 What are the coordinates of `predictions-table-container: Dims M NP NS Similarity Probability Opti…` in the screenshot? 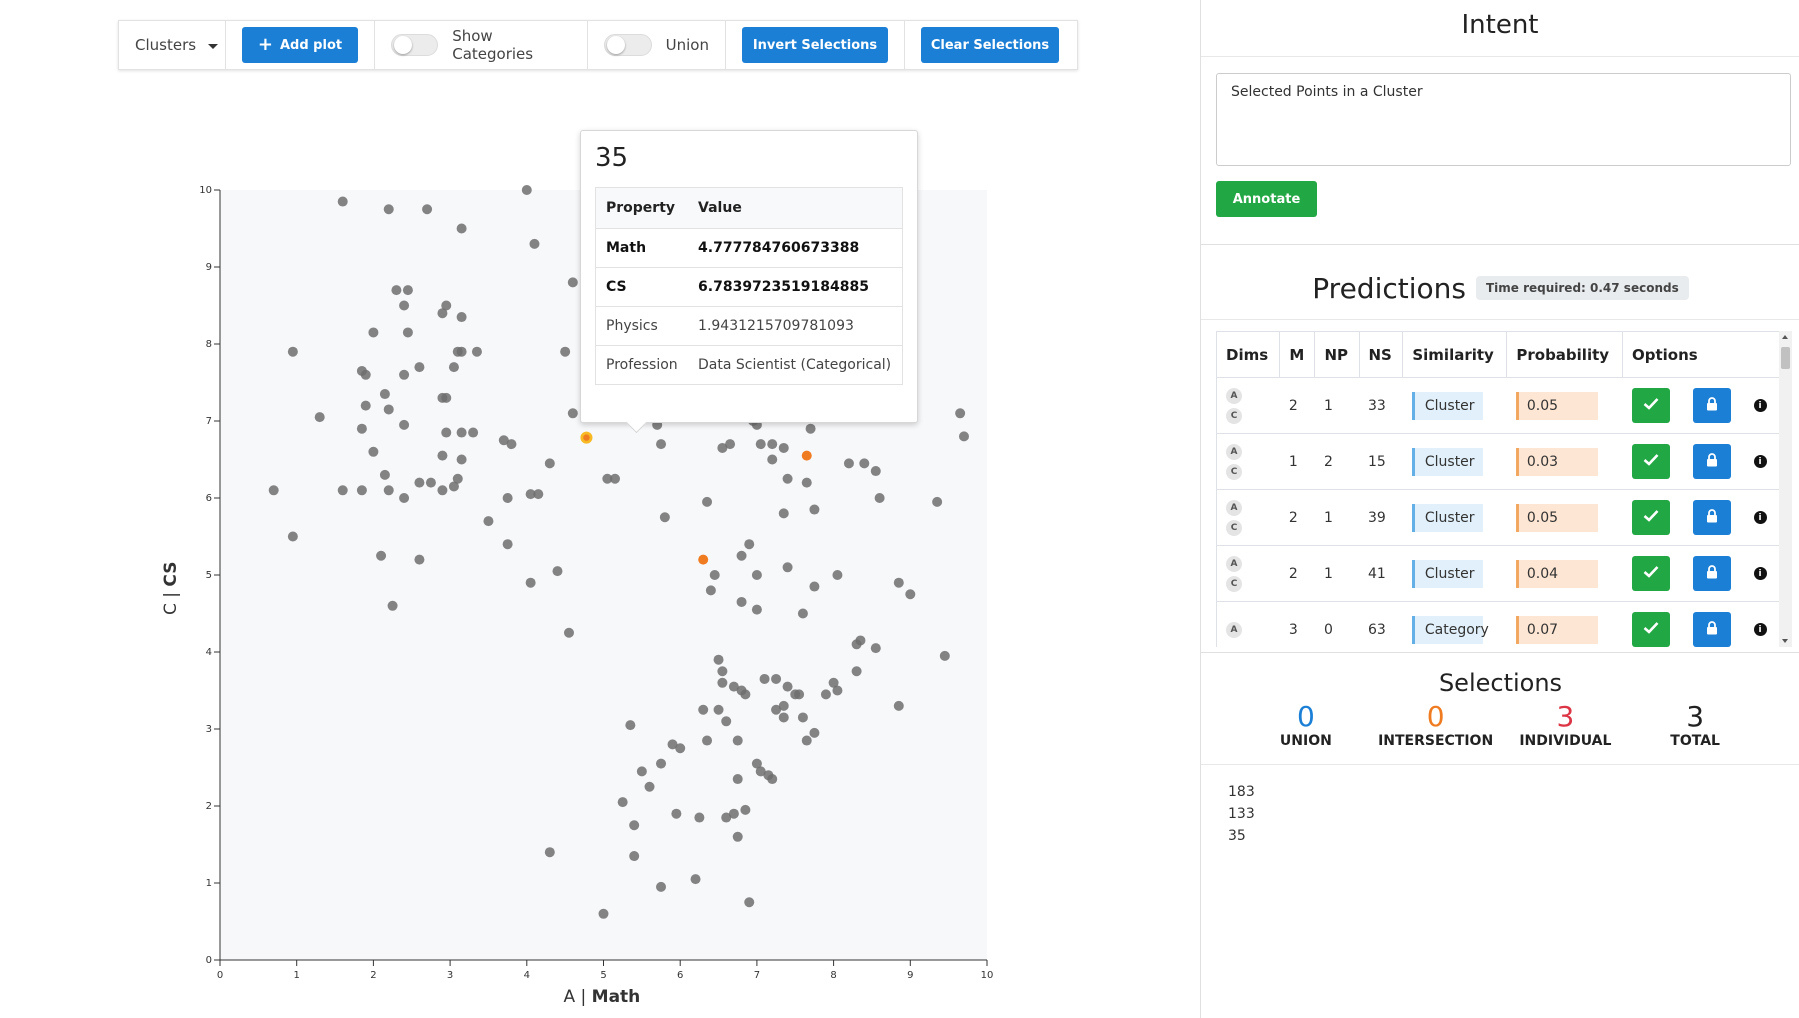 It's located at (1499, 489).